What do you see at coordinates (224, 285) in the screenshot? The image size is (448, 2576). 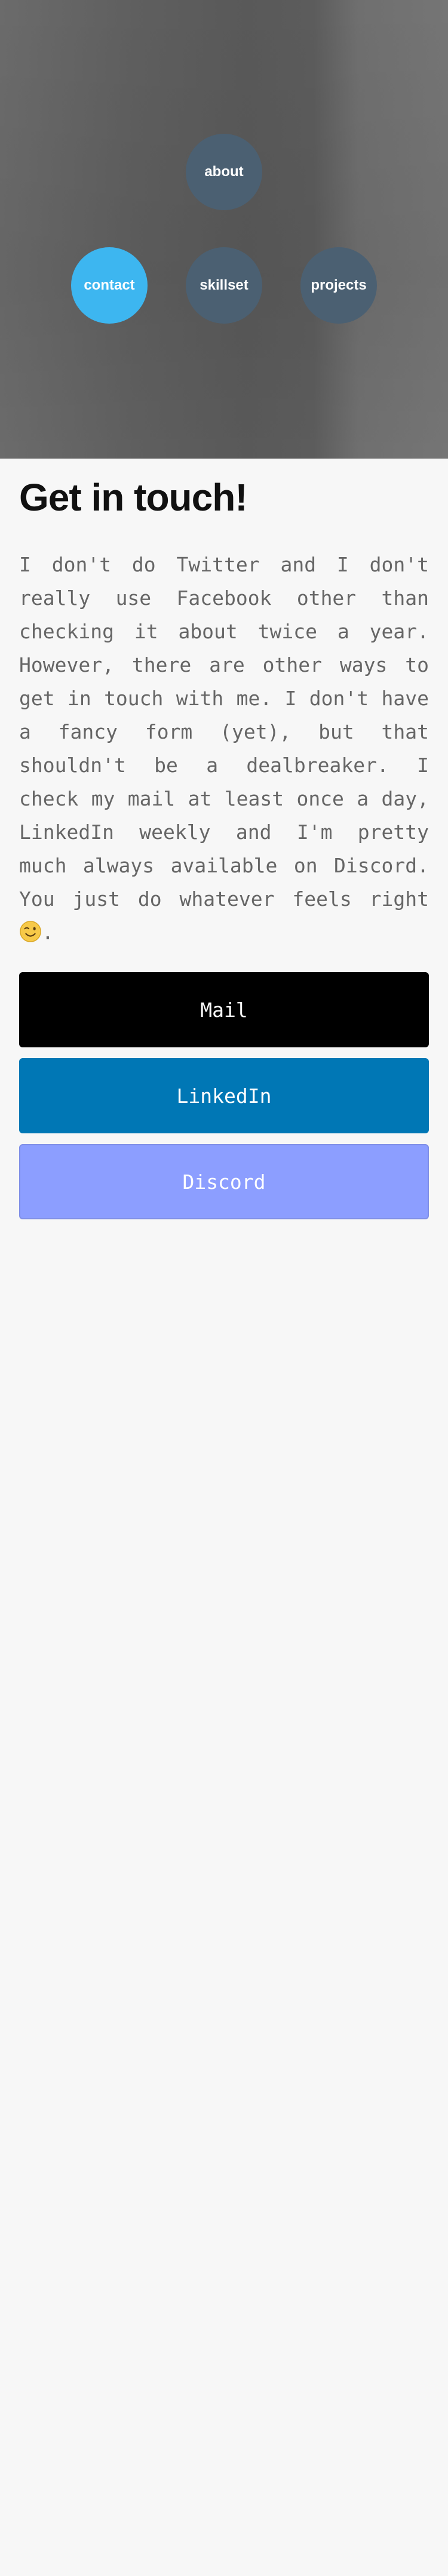 I see `nav-skillset-button: skillset` at bounding box center [224, 285].